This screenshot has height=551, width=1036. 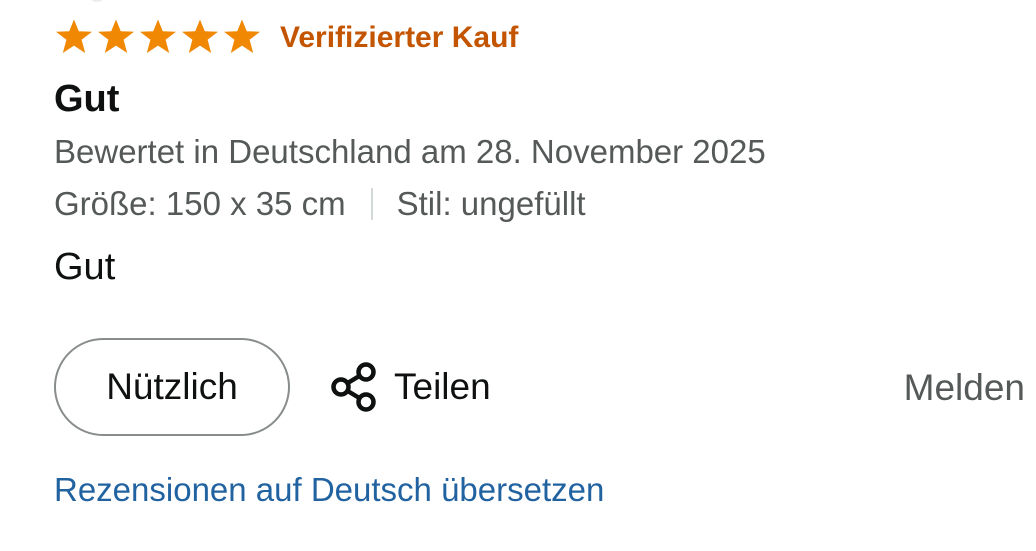 I want to click on variant-style: Stil: ungefüllt, so click(x=491, y=203).